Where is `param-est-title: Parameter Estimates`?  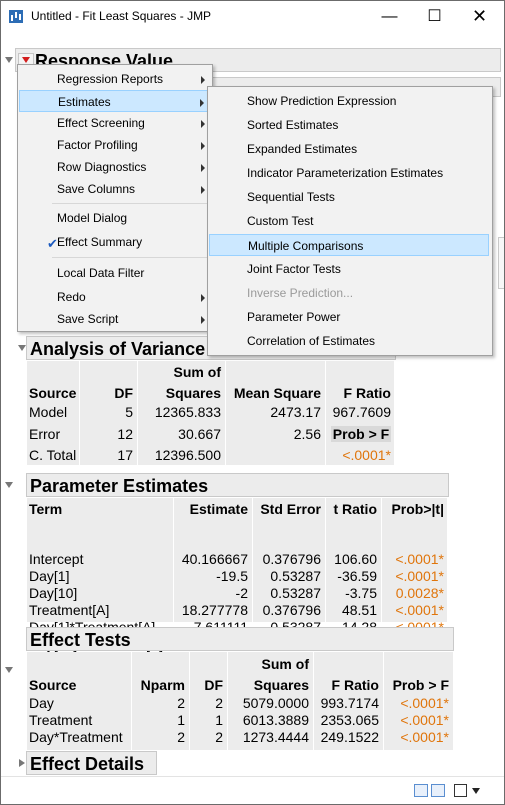
param-est-title: Parameter Estimates is located at coordinates (119, 486).